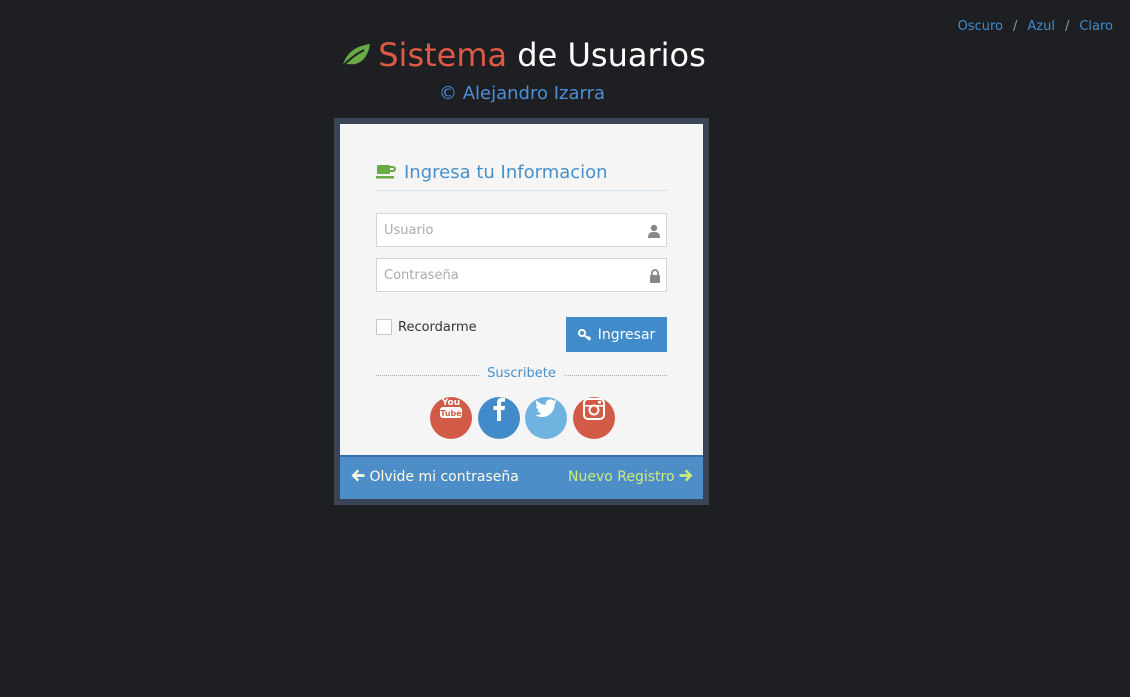 The height and width of the screenshot is (697, 1130). What do you see at coordinates (1041, 26) in the screenshot?
I see `theme-blue-link: Azul` at bounding box center [1041, 26].